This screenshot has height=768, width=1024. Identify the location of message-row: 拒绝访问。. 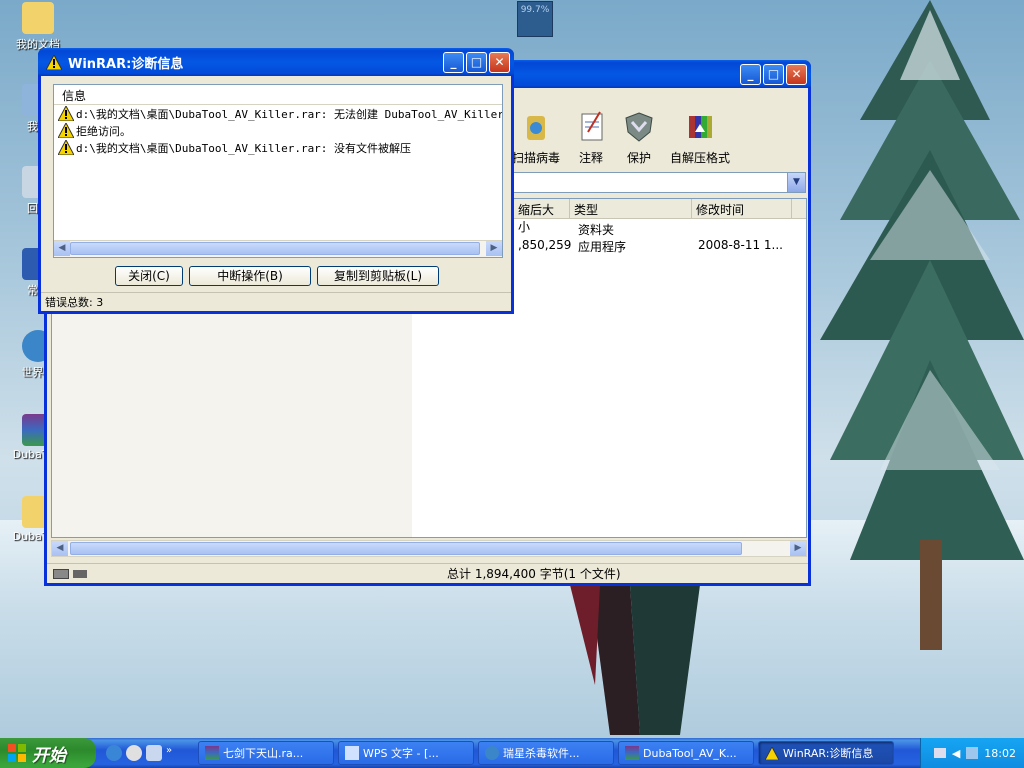
(278, 130).